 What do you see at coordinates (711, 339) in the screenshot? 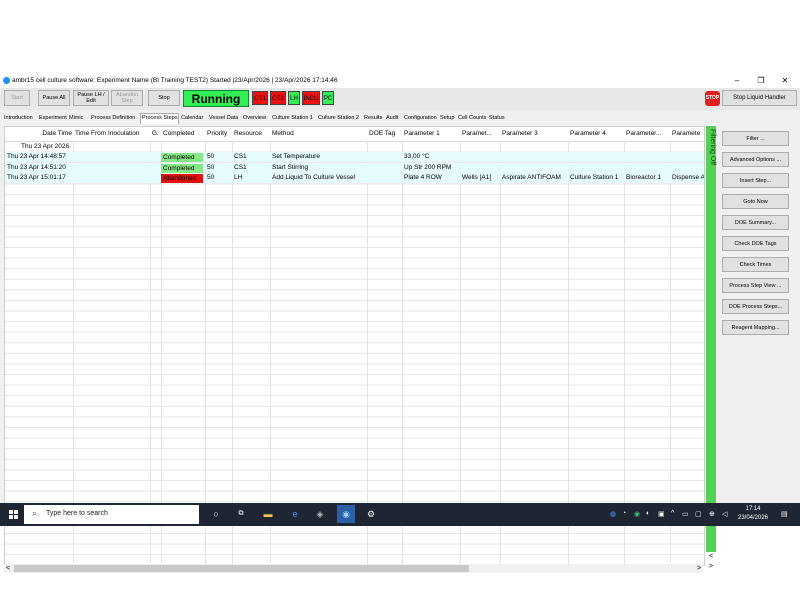
I see `filtering-status-strip: Filtering Off` at bounding box center [711, 339].